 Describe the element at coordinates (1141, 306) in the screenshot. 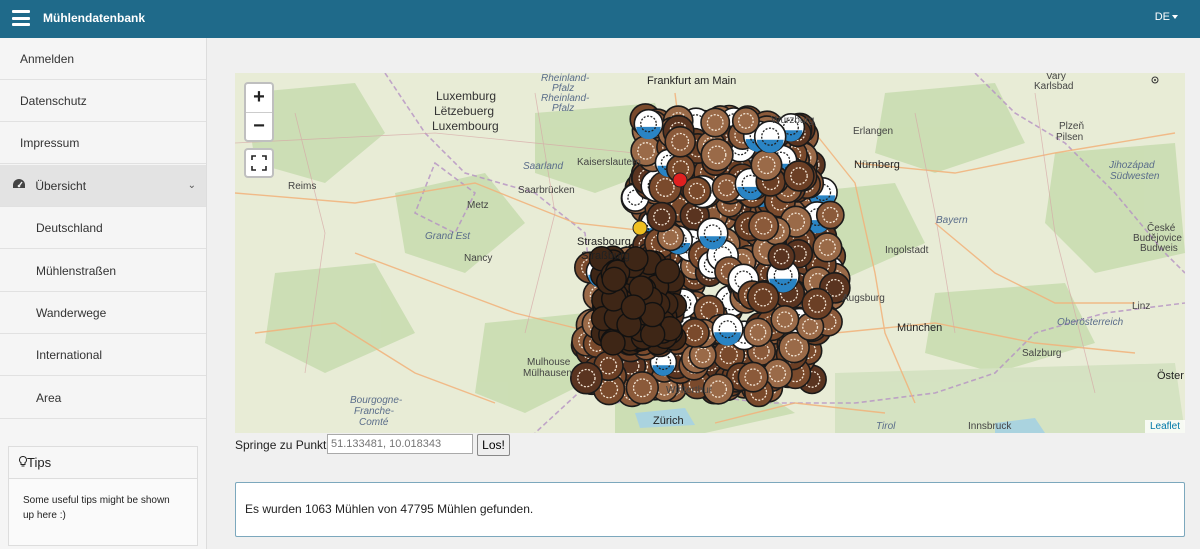

I see `map-label: Linz` at that location.